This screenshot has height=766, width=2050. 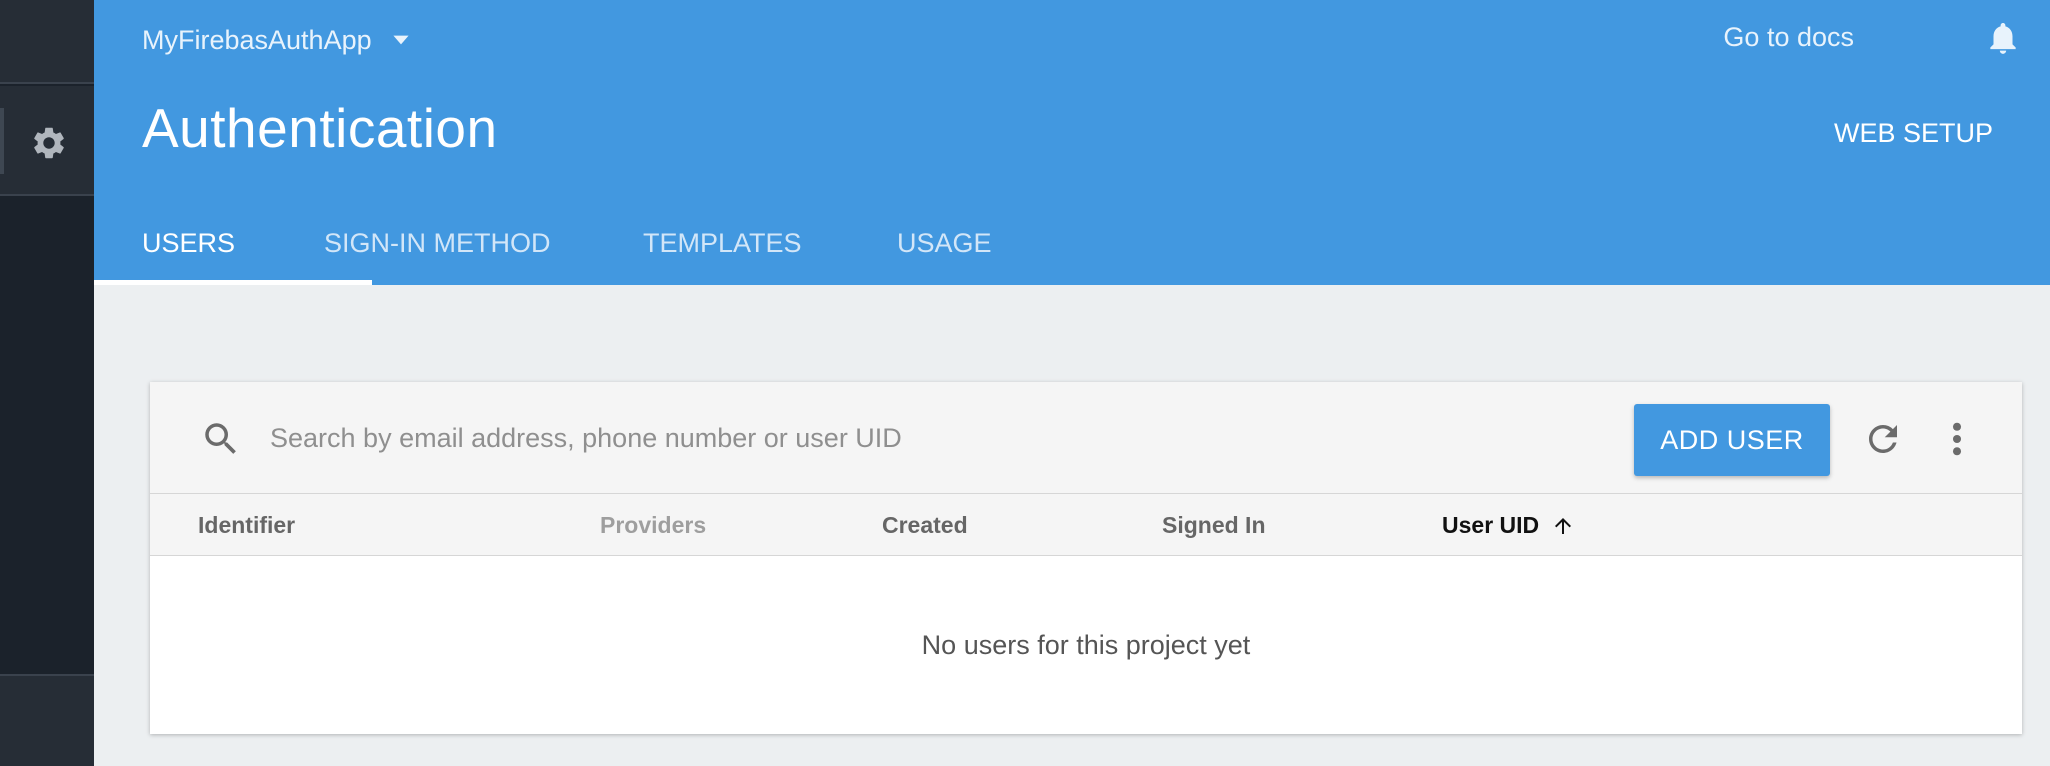 What do you see at coordinates (1913, 133) in the screenshot?
I see `web-setup-button: WEB SETUP` at bounding box center [1913, 133].